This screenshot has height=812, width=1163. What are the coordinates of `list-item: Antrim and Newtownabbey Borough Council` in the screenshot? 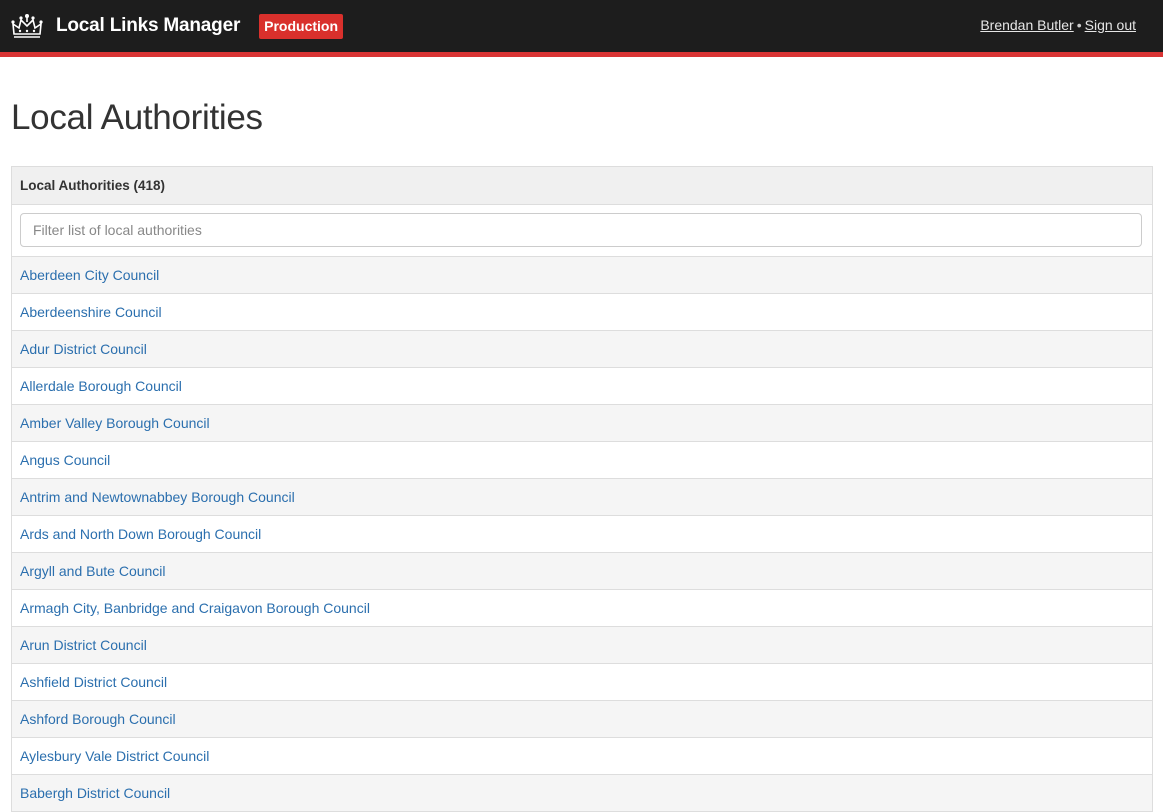 It's located at (582, 497).